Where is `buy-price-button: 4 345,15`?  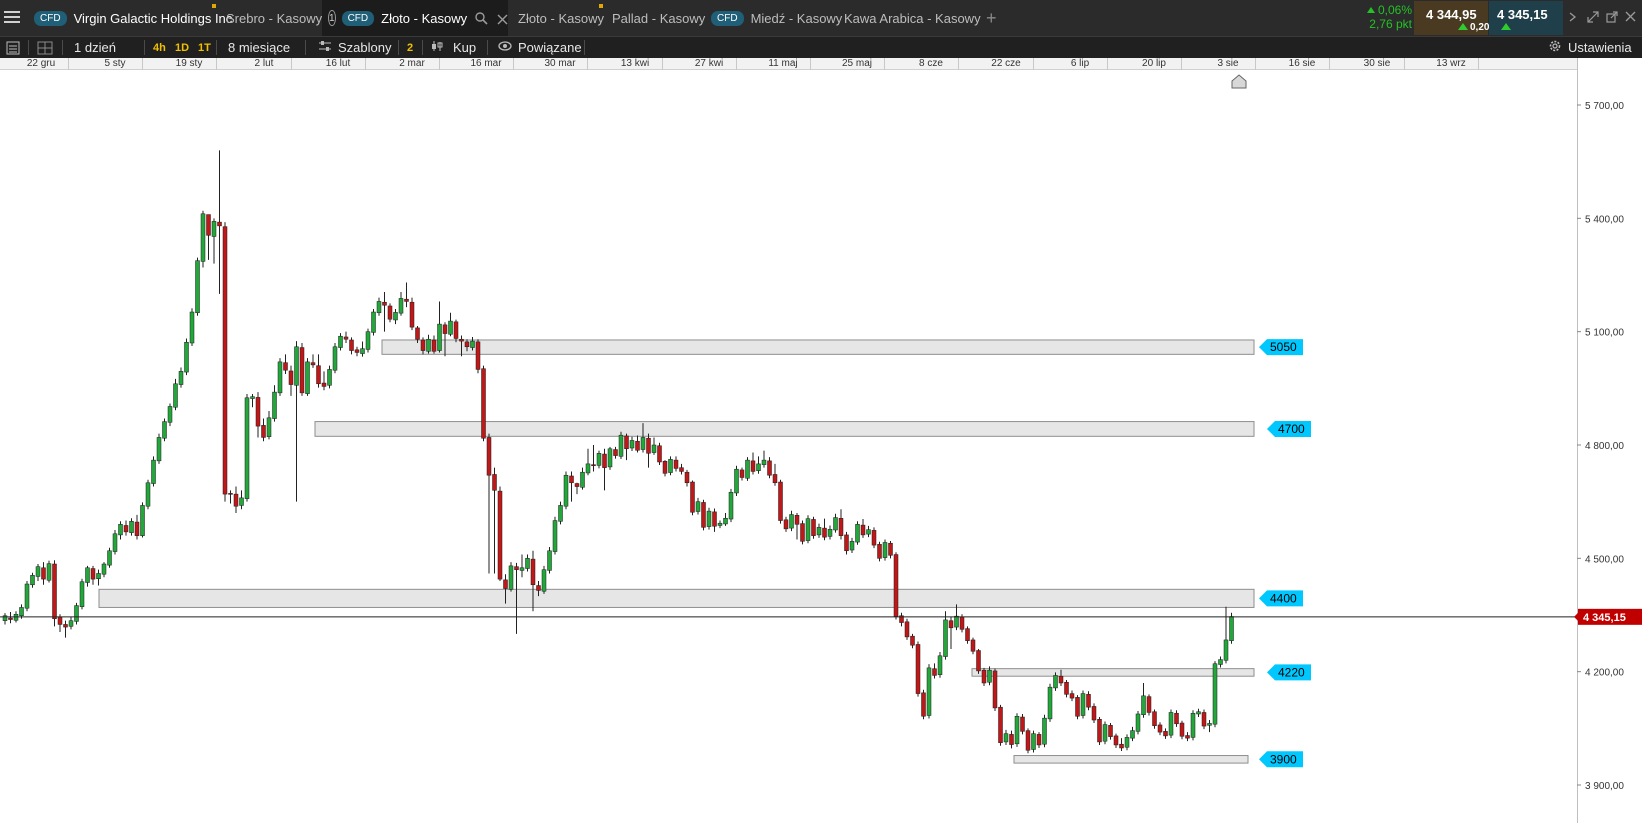
buy-price-button: 4 345,15 is located at coordinates (1526, 18).